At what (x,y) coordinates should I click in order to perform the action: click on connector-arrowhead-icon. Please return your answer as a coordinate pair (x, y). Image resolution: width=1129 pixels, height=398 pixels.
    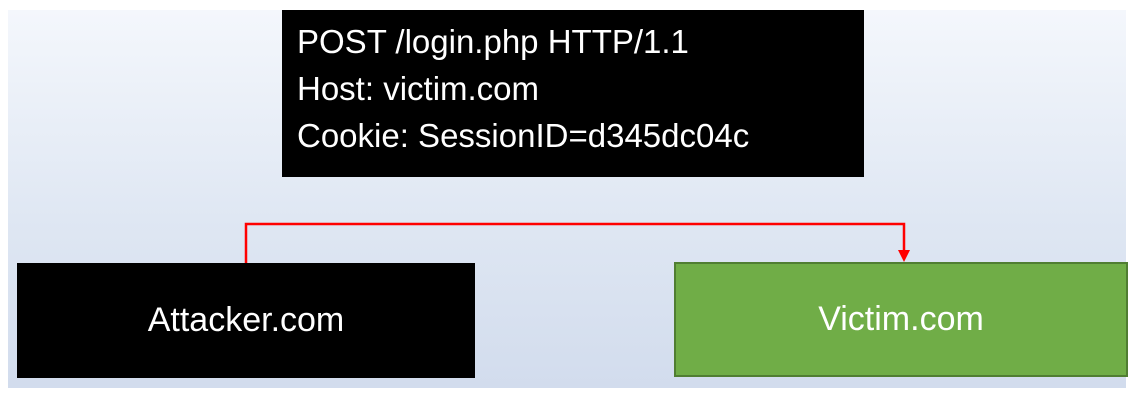
    Looking at the image, I should click on (904, 256).